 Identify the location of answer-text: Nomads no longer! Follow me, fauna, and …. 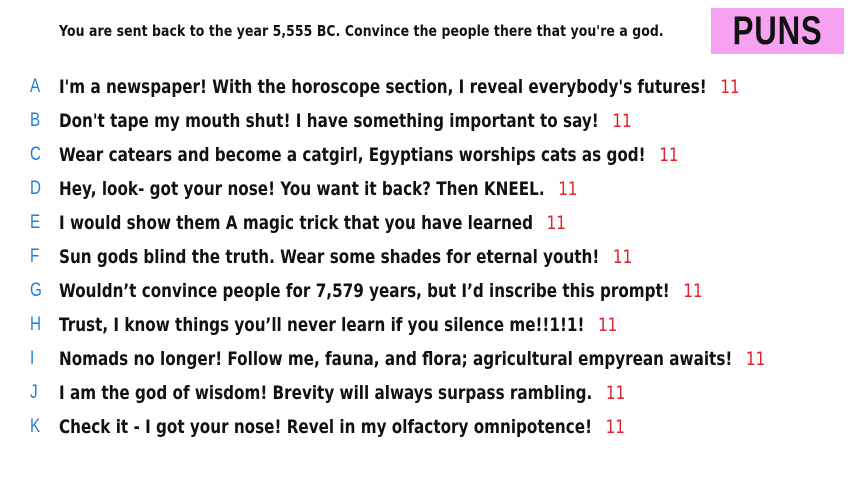
(396, 359).